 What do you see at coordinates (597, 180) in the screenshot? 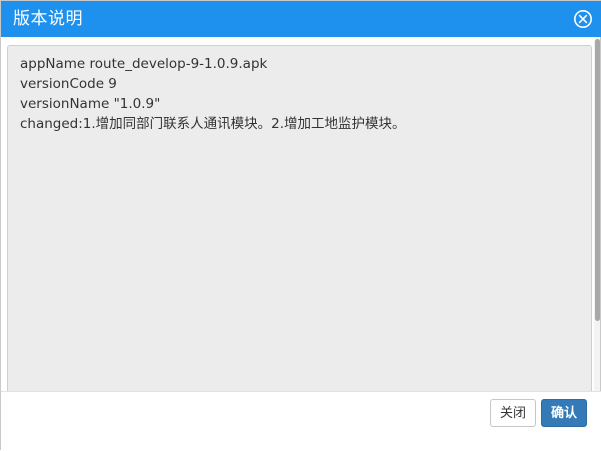
I see `scrollbar-thumb` at bounding box center [597, 180].